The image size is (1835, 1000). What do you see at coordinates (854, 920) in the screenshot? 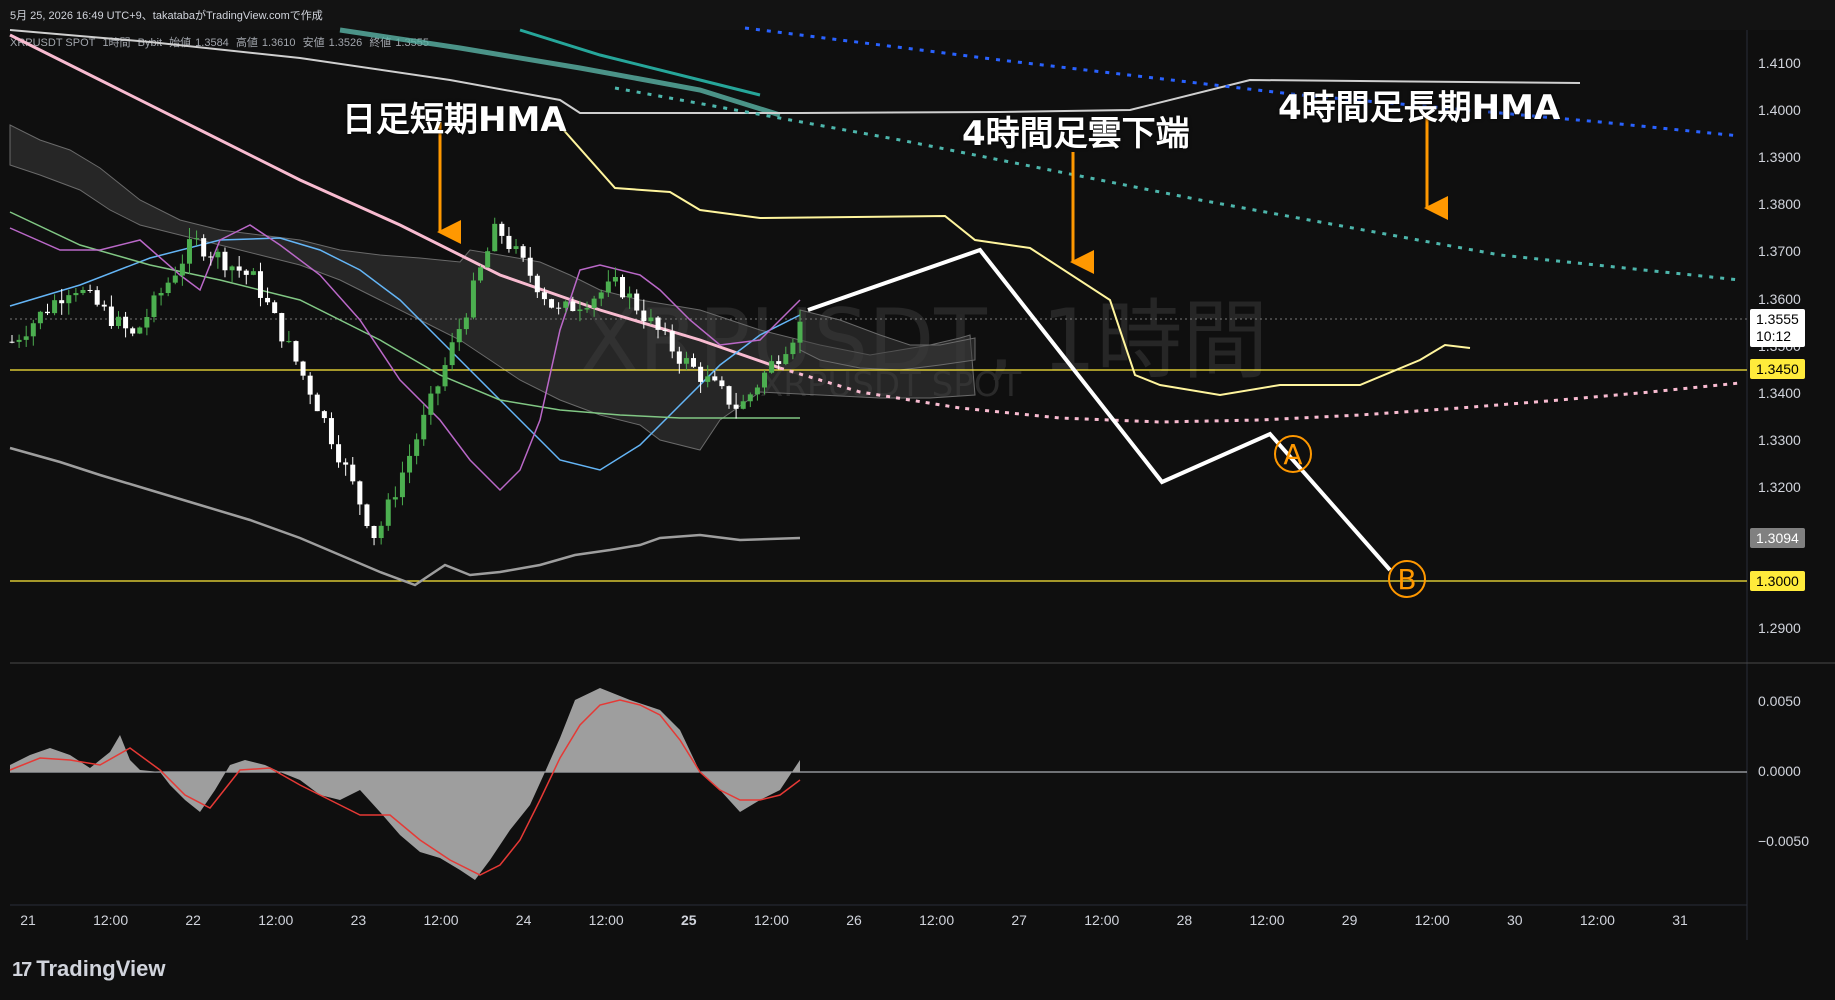
I see `time-tick: 26` at bounding box center [854, 920].